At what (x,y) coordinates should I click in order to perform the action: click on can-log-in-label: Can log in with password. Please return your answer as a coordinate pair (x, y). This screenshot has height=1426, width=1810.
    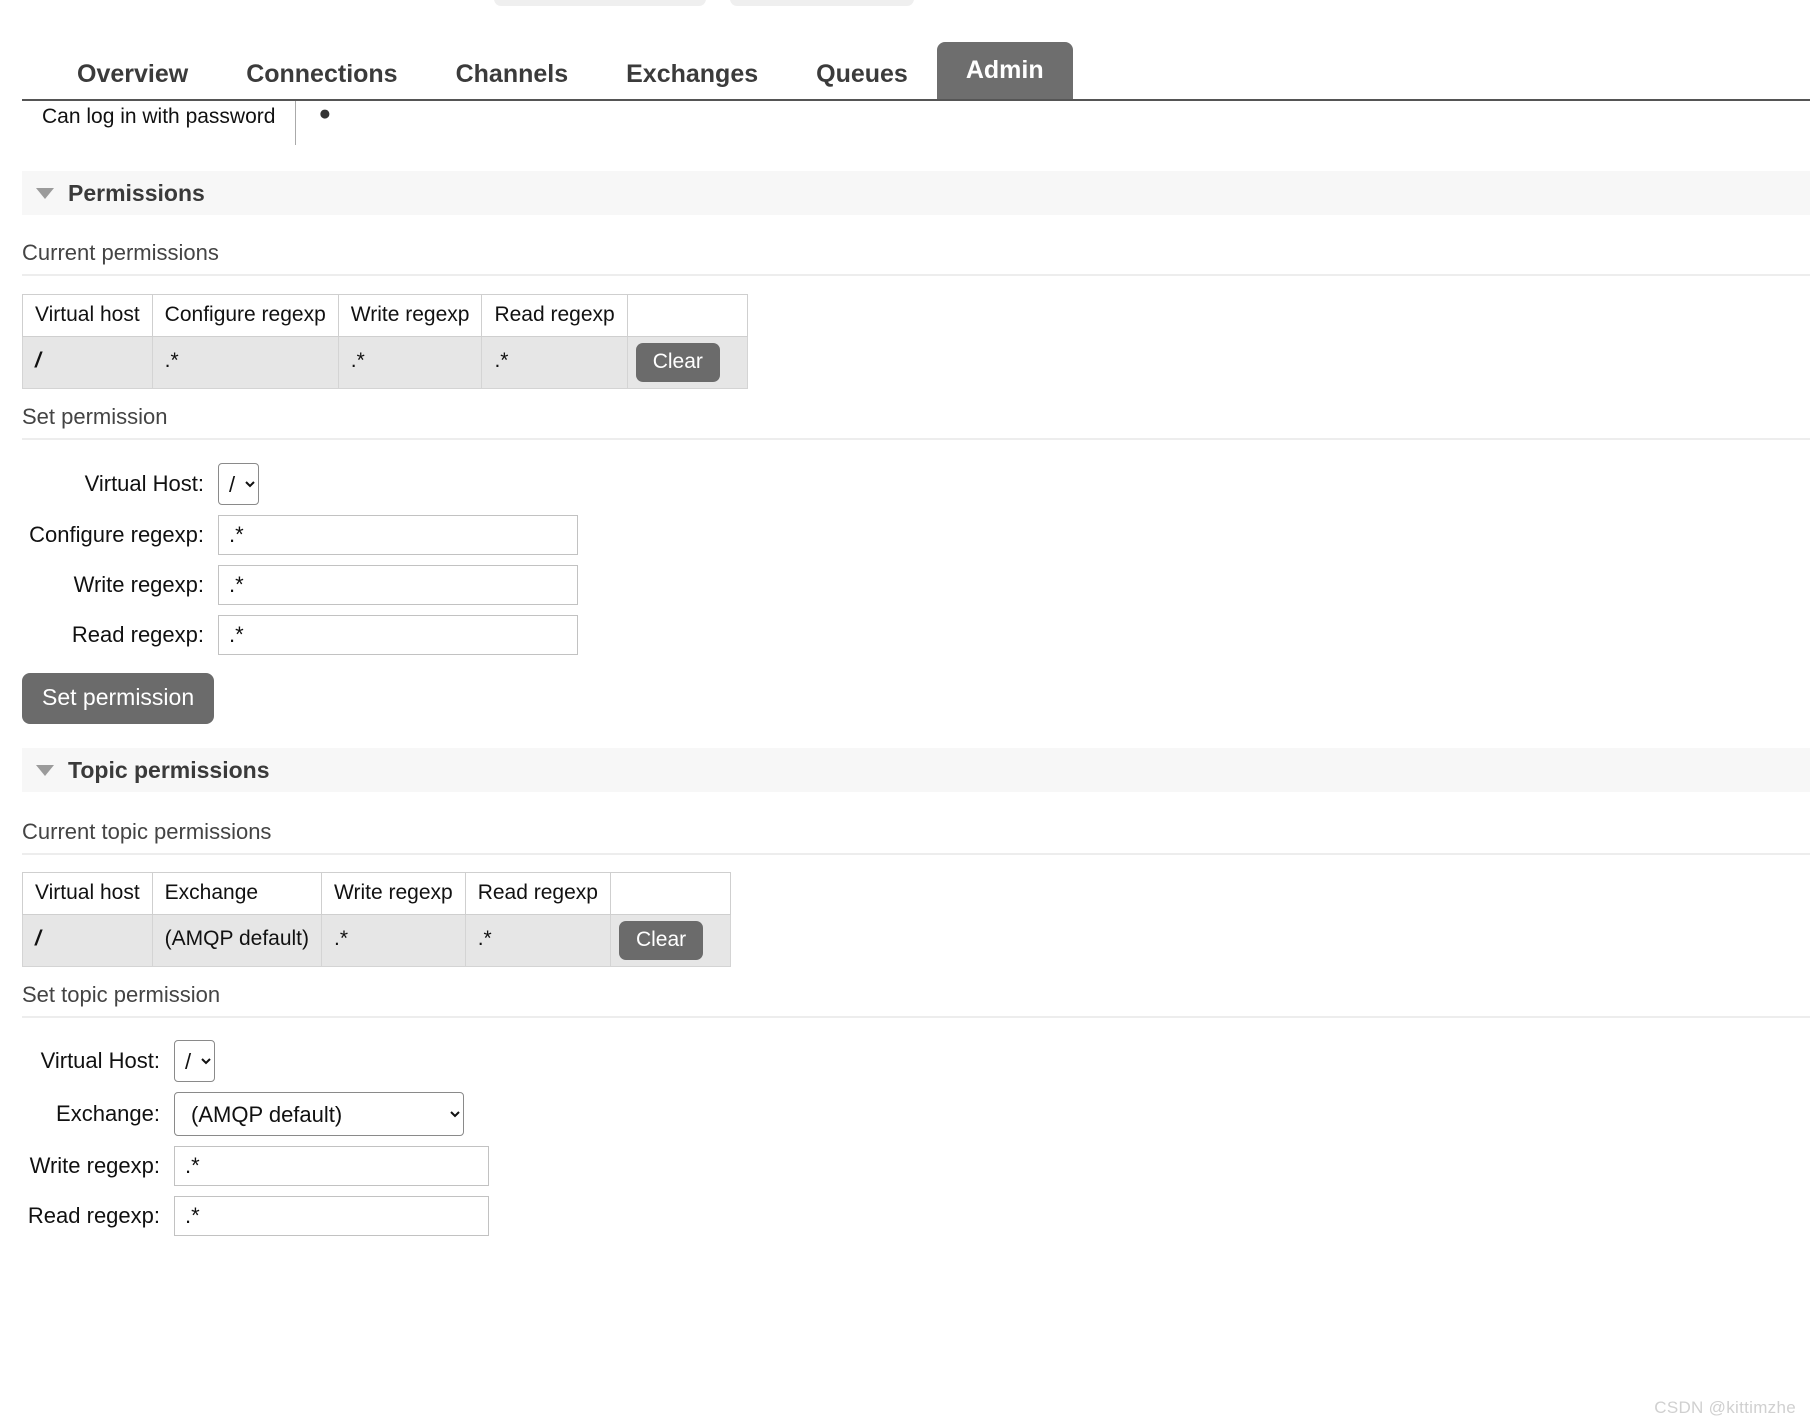
    Looking at the image, I should click on (159, 116).